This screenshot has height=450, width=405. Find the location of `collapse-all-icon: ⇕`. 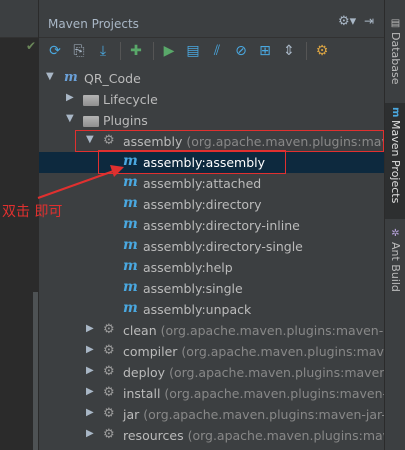

collapse-all-icon: ⇕ is located at coordinates (289, 51).